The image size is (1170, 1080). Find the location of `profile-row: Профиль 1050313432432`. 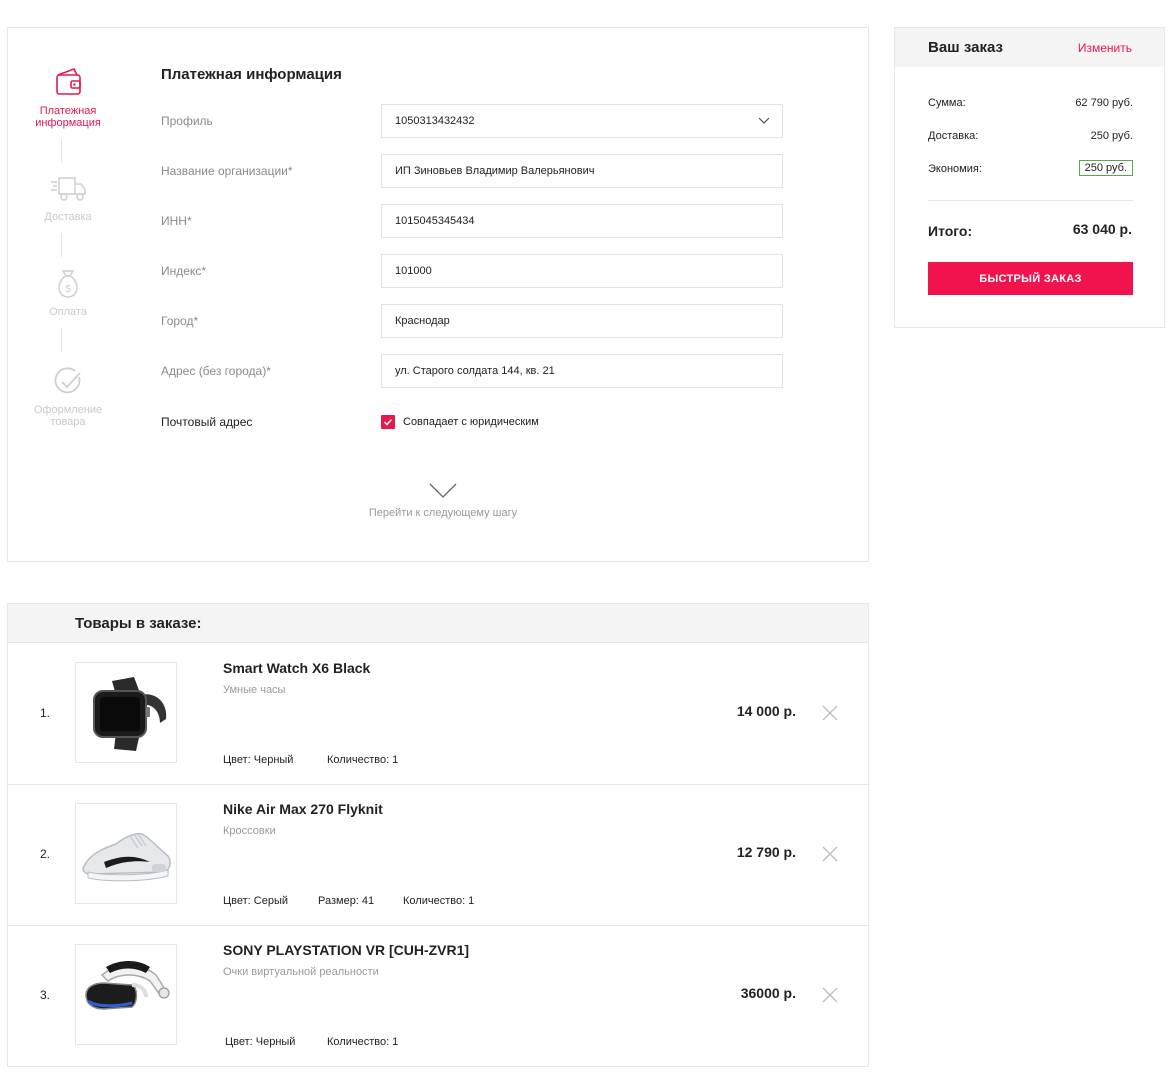

profile-row: Профиль 1050313432432 is located at coordinates (472, 121).